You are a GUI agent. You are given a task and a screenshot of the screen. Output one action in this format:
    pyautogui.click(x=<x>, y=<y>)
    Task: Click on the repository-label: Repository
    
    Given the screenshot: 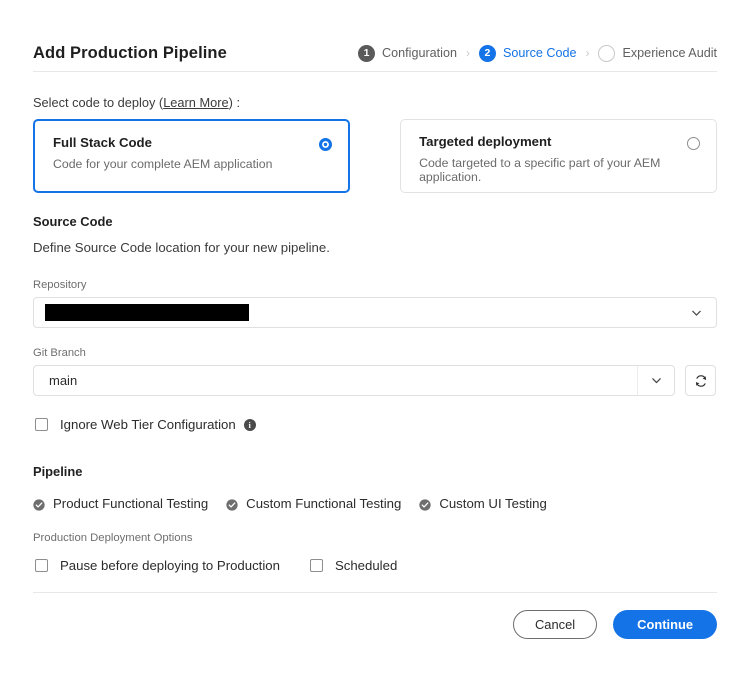 What is the action you would take?
    pyautogui.click(x=60, y=285)
    